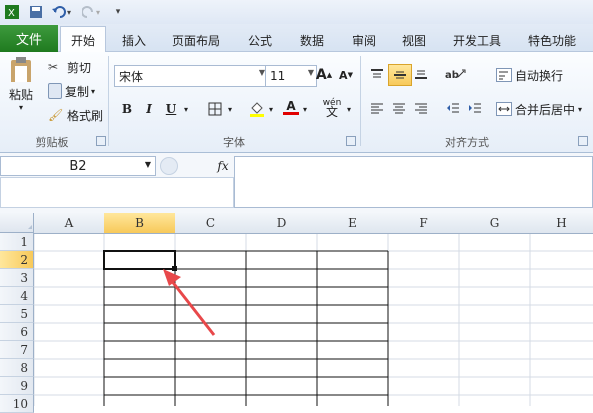 Image resolution: width=593 pixels, height=413 pixels. What do you see at coordinates (71, 91) in the screenshot?
I see `copy-button: 复制 ▾` at bounding box center [71, 91].